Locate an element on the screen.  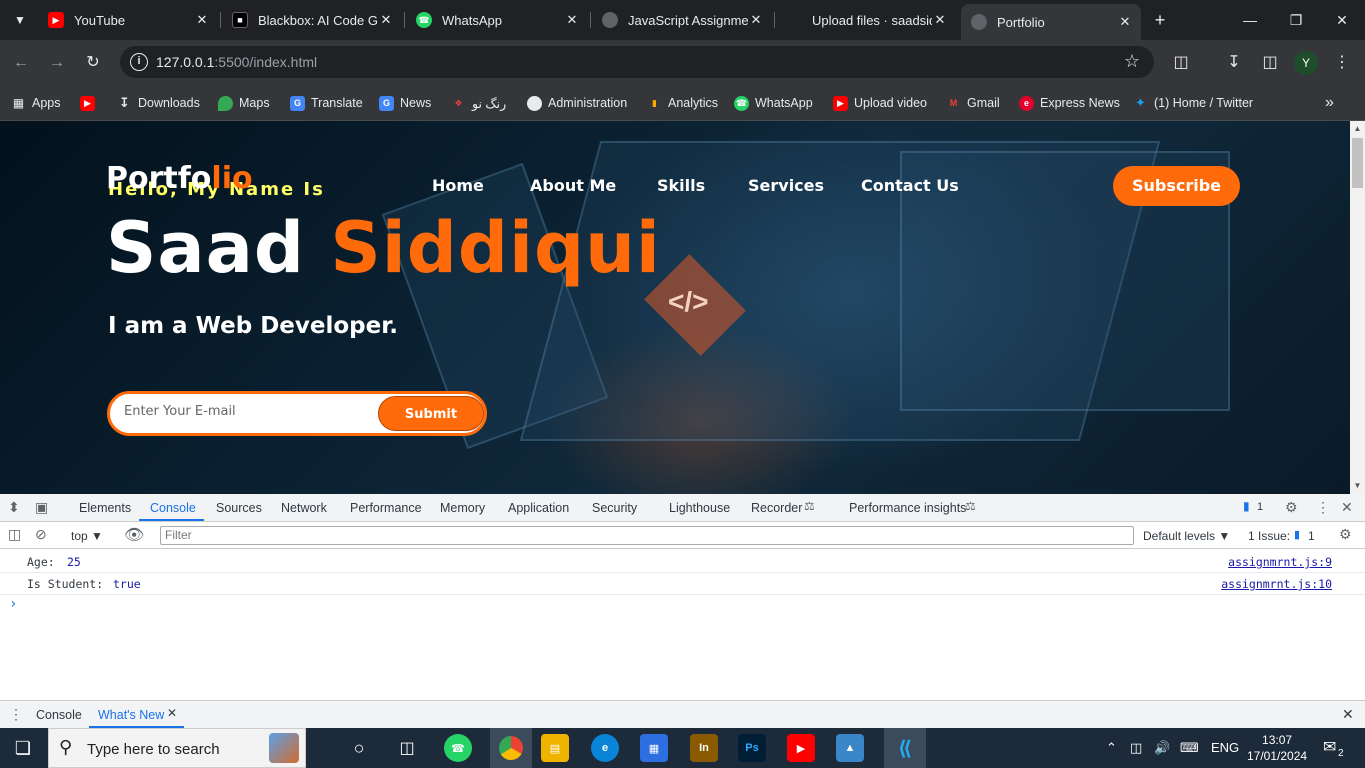
issues-badge: 1 is located at coordinates (1260, 507).